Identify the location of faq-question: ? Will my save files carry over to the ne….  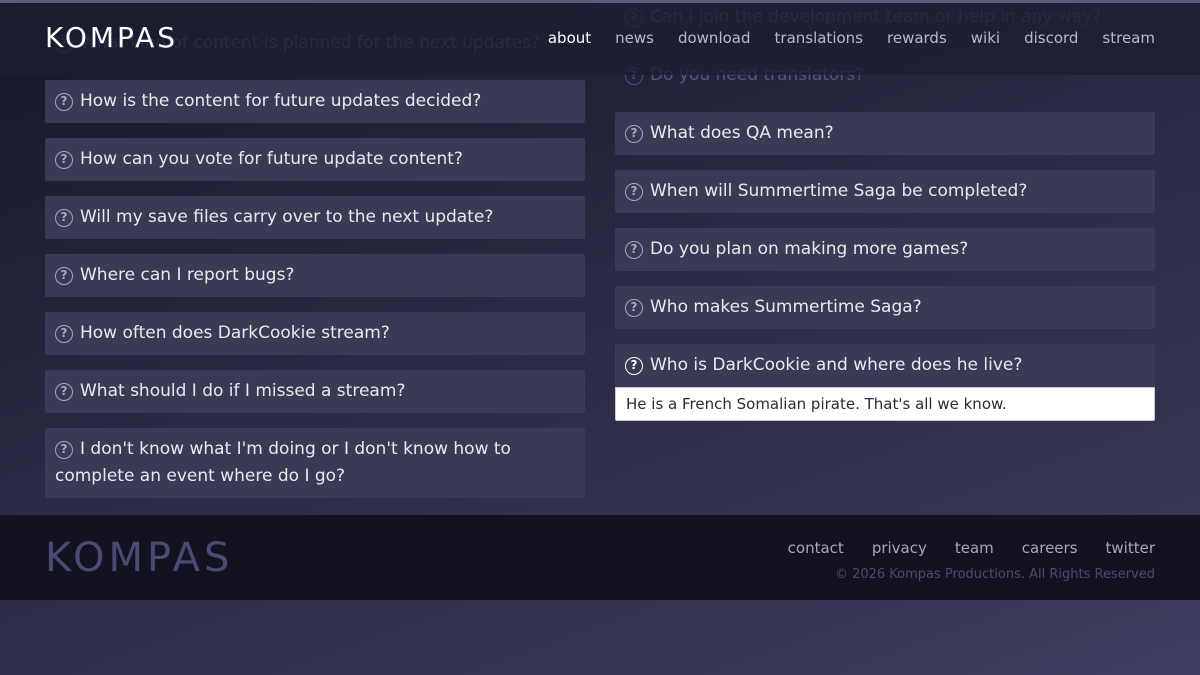
(315, 217).